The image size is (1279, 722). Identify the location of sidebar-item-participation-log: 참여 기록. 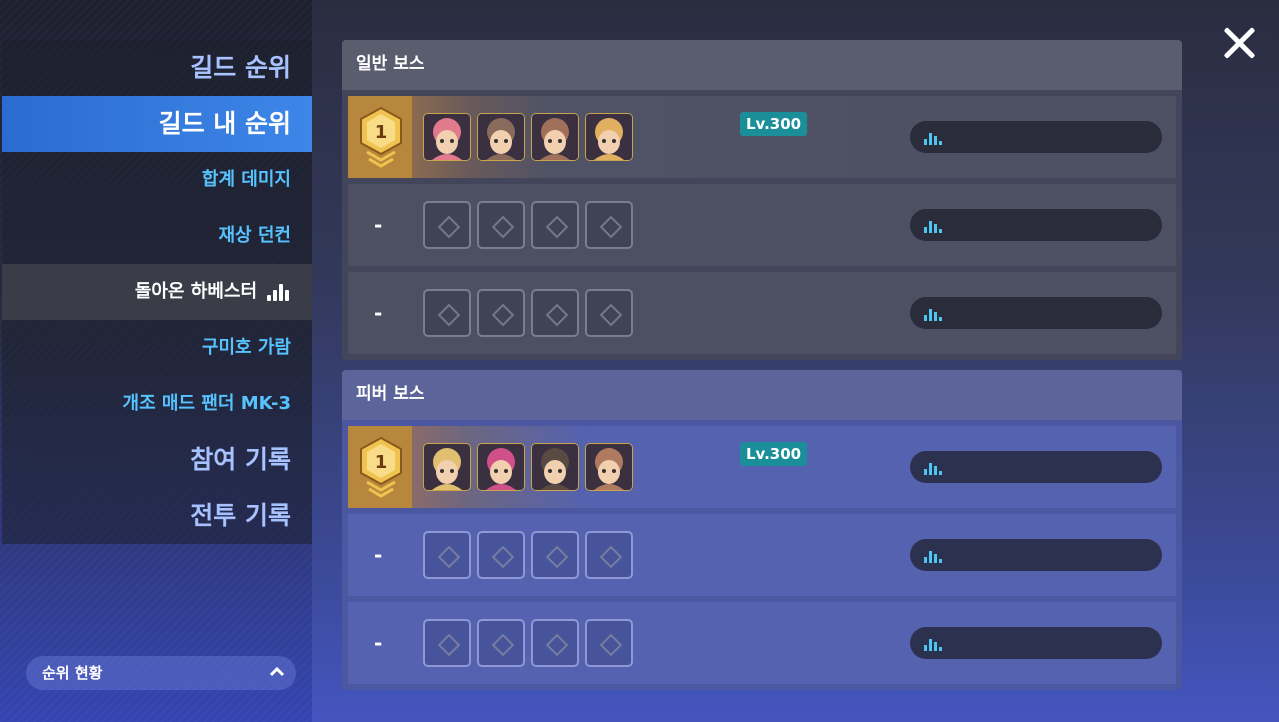
(157, 460).